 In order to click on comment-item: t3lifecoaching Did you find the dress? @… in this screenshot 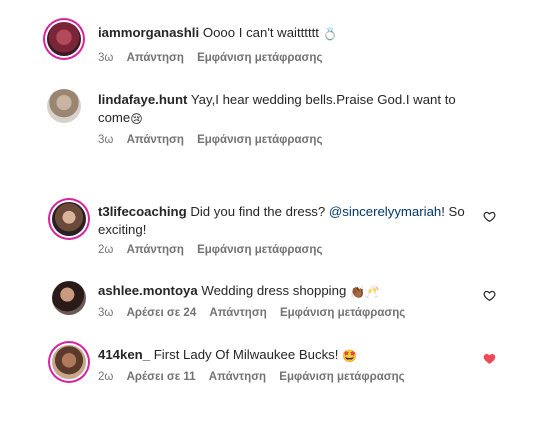, I will do `click(274, 230)`.